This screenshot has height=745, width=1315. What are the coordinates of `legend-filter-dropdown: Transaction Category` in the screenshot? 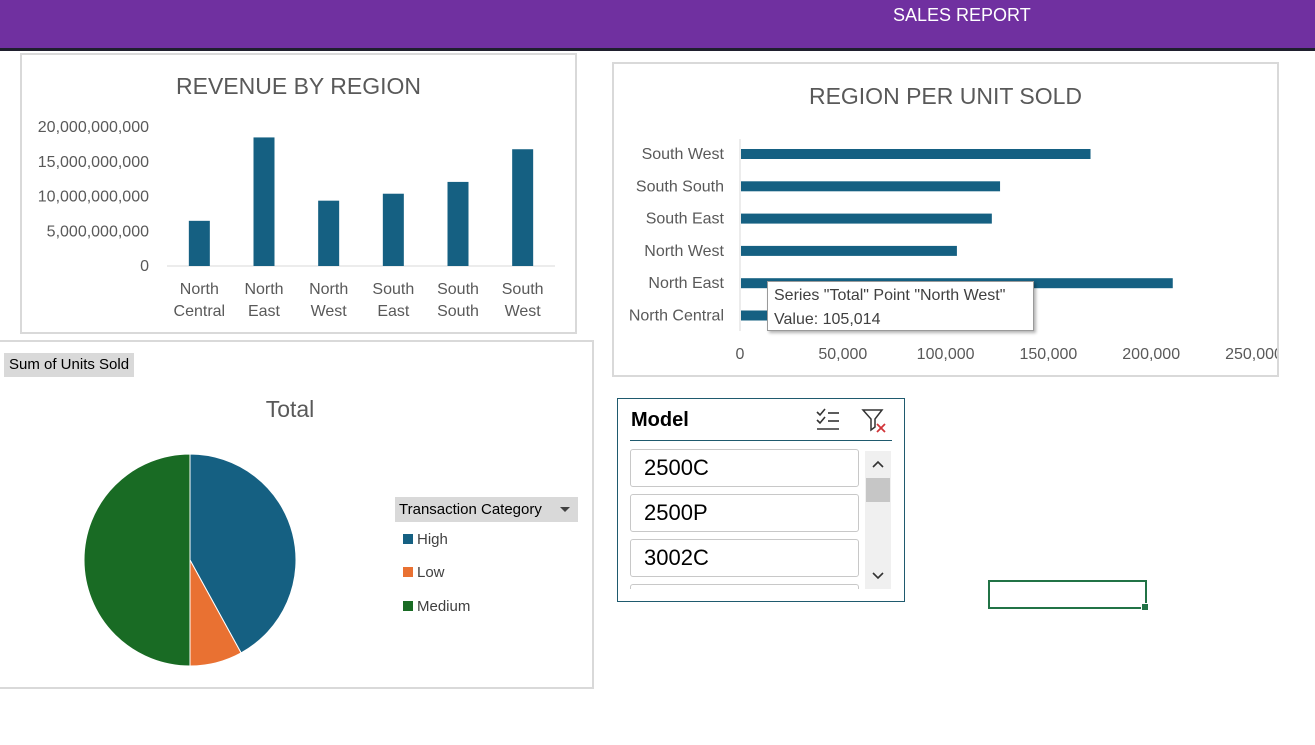 It's located at (486, 509).